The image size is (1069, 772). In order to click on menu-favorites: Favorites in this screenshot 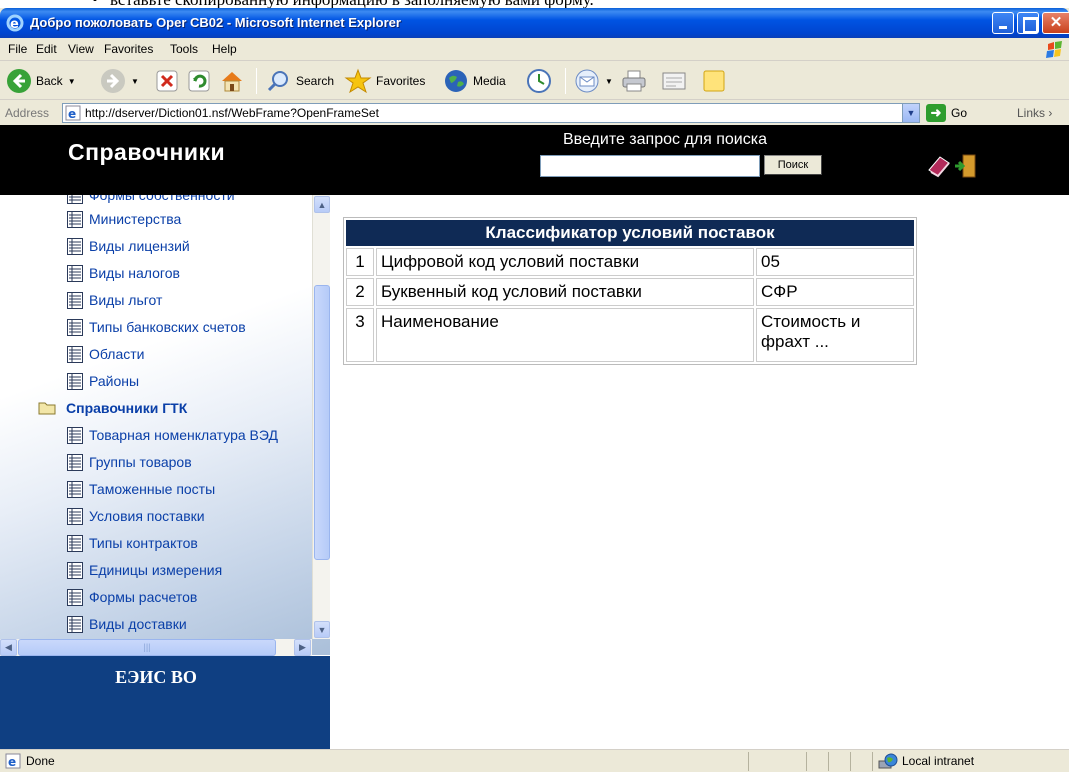, I will do `click(128, 49)`.